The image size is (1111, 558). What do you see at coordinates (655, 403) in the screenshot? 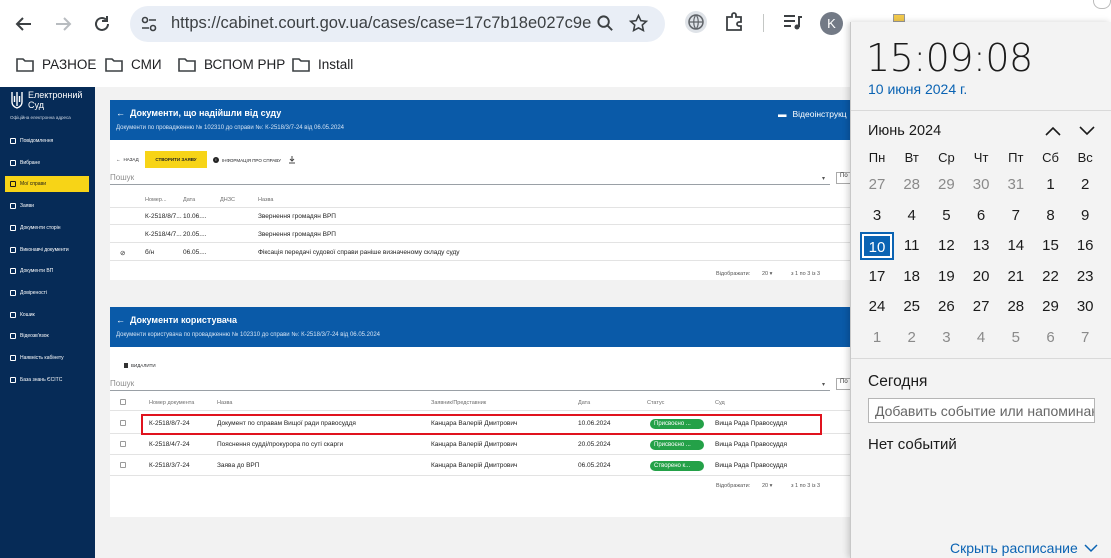
I see `column-header: Статус` at bounding box center [655, 403].